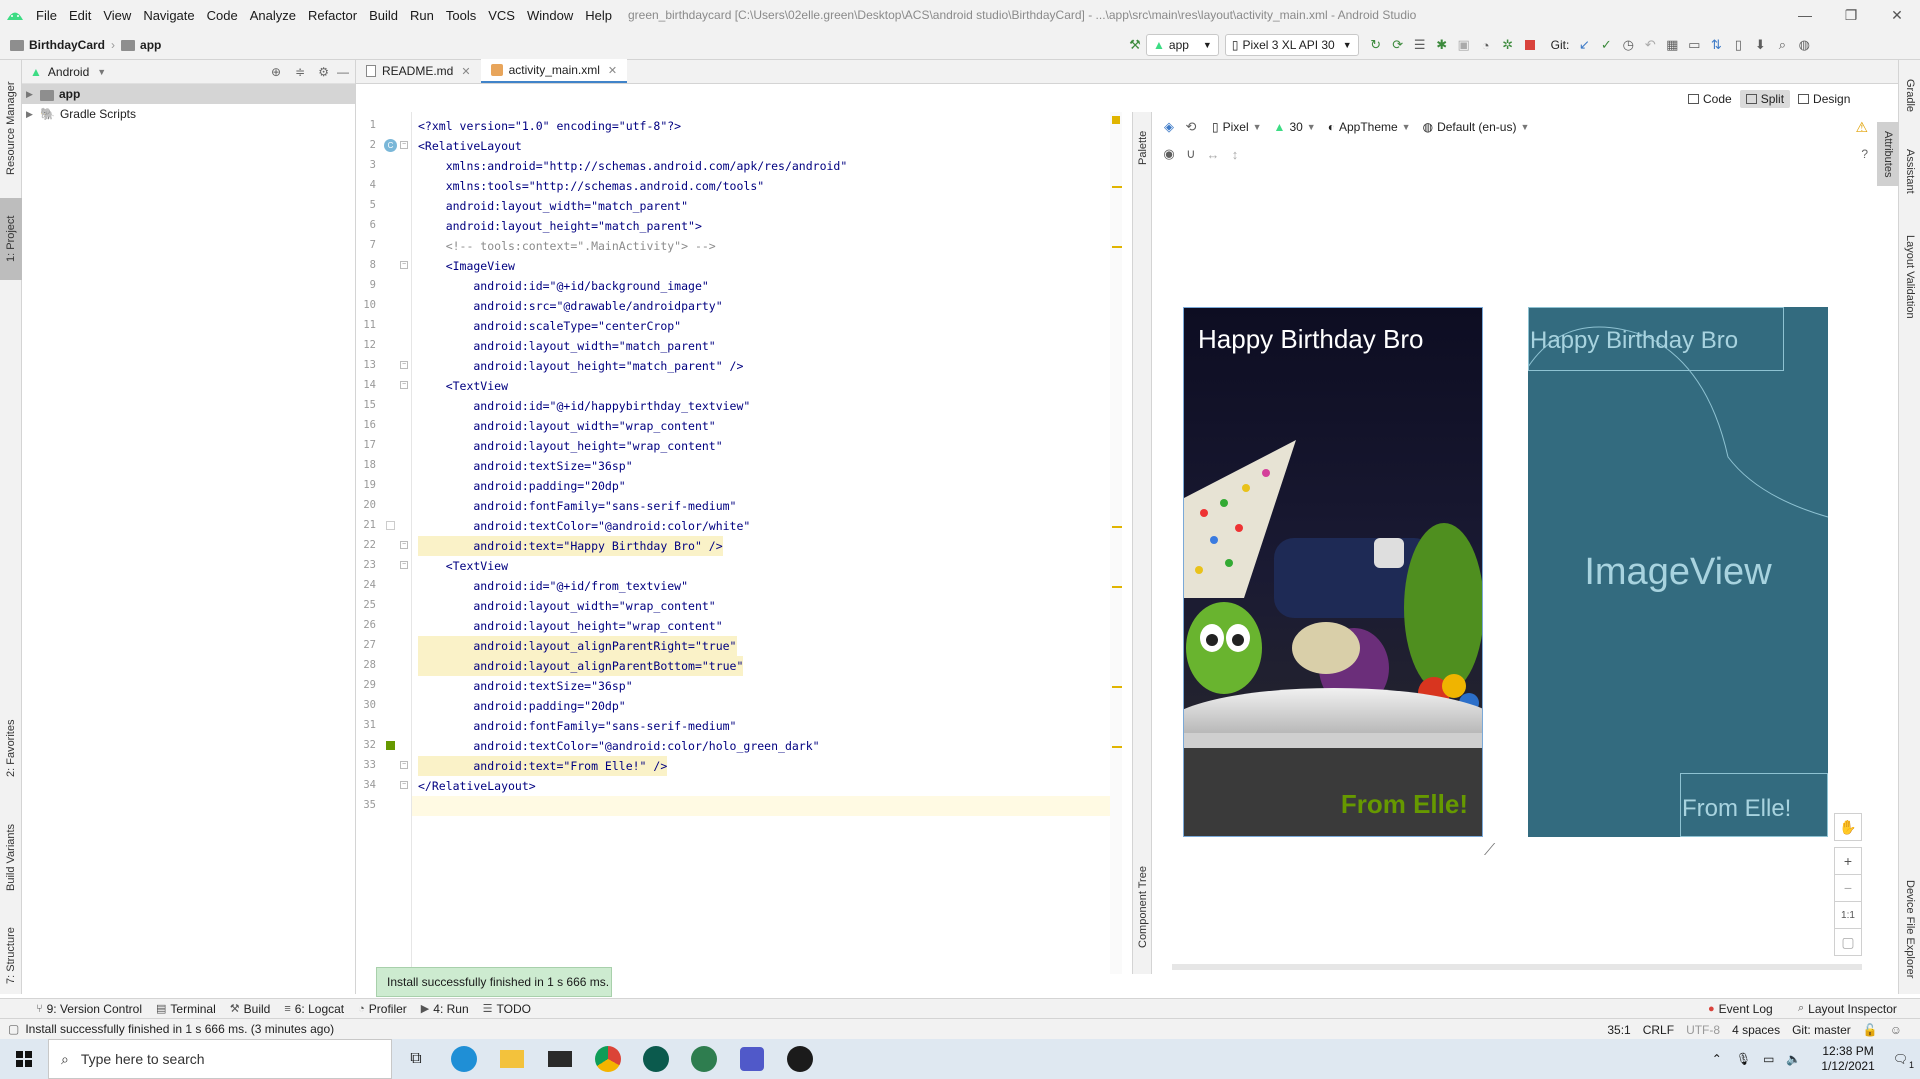 This screenshot has width=1920, height=1079. I want to click on design-surface-icon: ◈, so click(1169, 127).